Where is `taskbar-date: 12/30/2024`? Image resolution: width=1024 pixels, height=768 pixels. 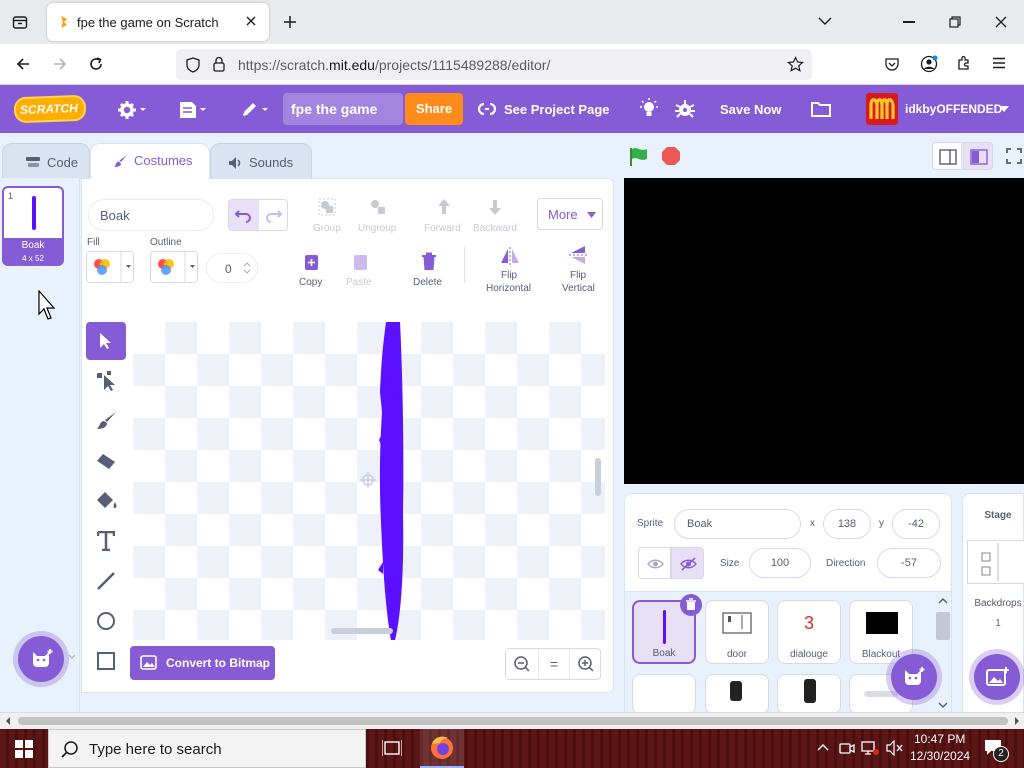 taskbar-date: 12/30/2024 is located at coordinates (940, 756).